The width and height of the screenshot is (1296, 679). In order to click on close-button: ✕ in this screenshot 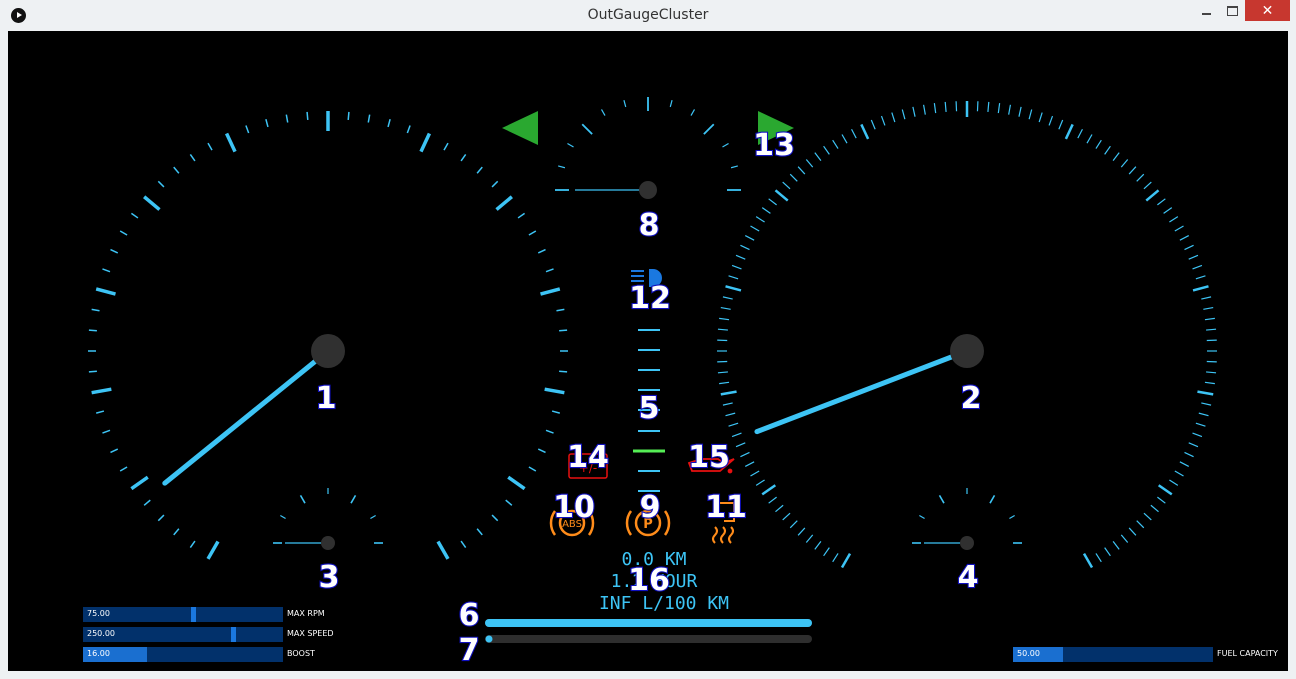, I will do `click(1267, 10)`.